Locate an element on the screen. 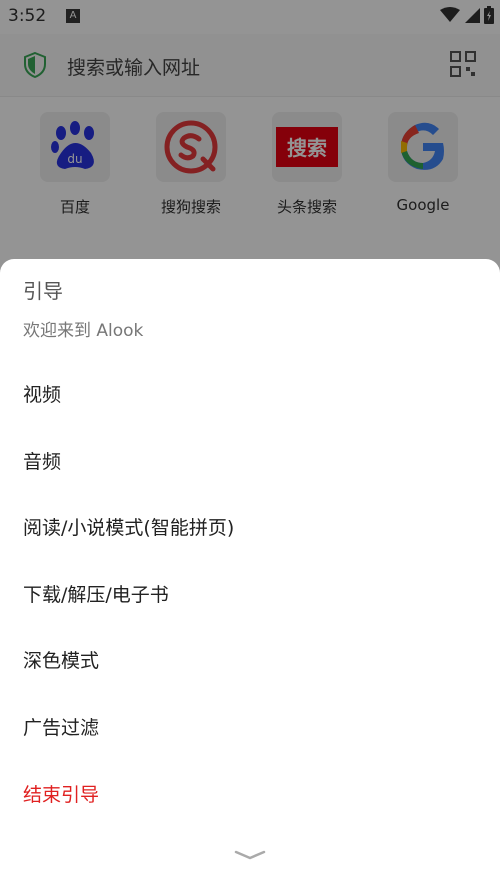  menu-item-download: 下载/解压/电子书 is located at coordinates (250, 593).